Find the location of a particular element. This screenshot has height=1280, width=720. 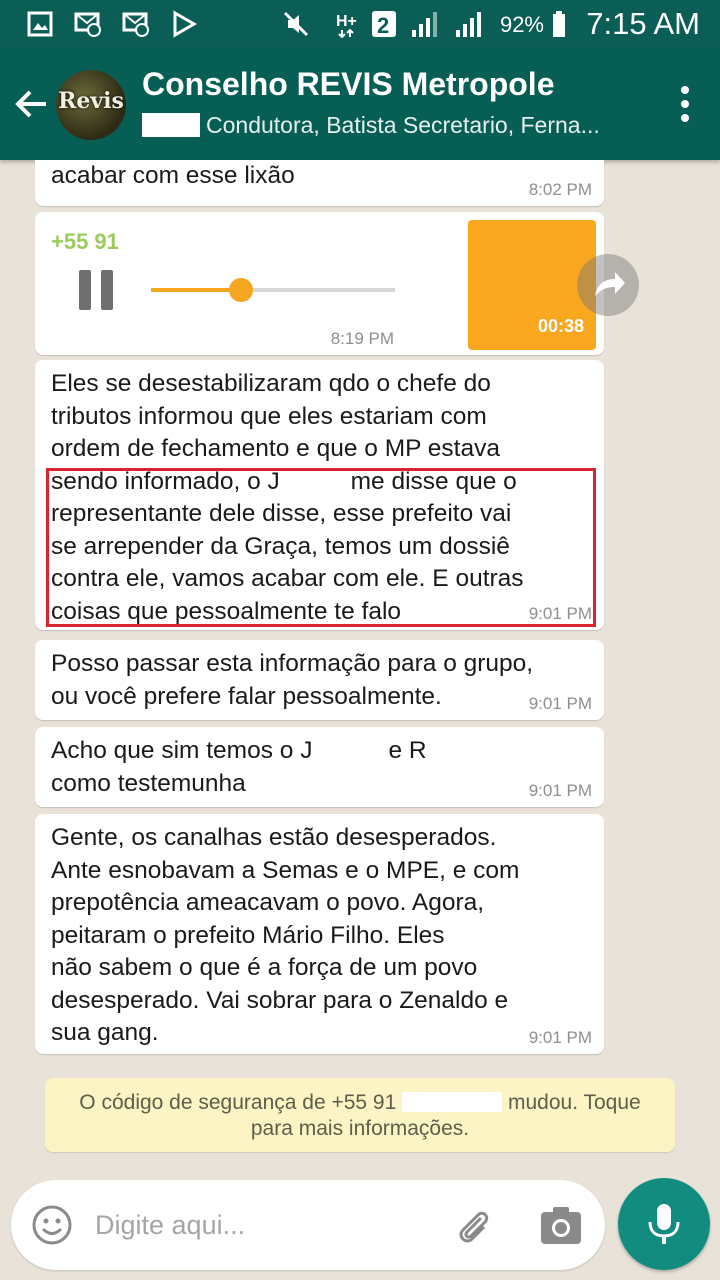

audio-progress is located at coordinates (196, 290).